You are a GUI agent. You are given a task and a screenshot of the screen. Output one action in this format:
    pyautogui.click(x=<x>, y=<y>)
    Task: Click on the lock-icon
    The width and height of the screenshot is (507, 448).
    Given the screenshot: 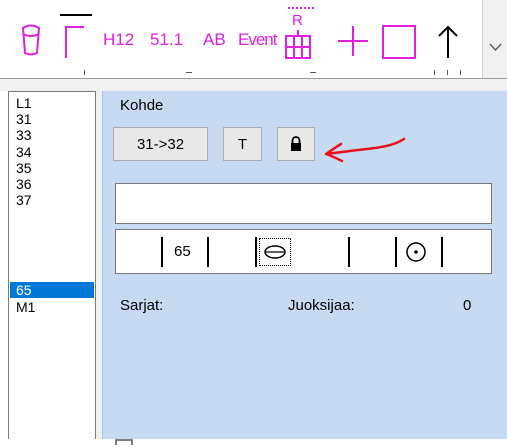 What is the action you would take?
    pyautogui.click(x=296, y=143)
    